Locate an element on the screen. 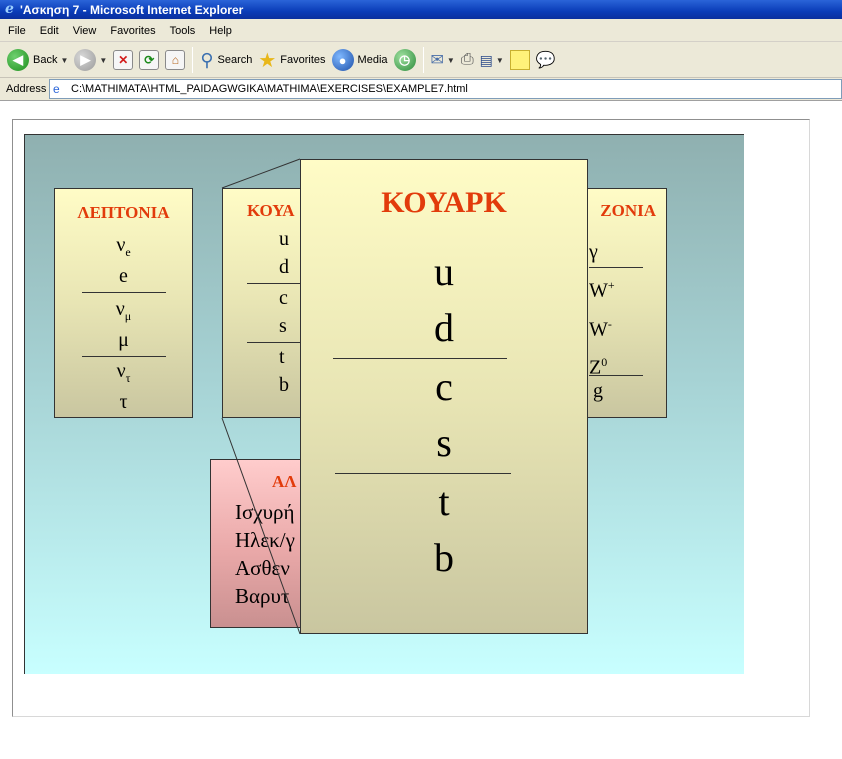  interaction-item: Βαρυτ is located at coordinates (262, 596).